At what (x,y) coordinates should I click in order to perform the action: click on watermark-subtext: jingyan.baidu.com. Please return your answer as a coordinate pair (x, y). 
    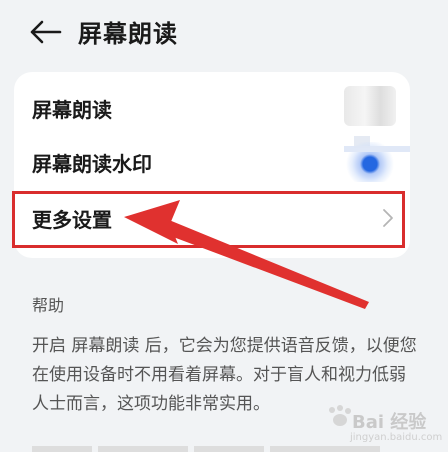
    Looking at the image, I should click on (396, 437).